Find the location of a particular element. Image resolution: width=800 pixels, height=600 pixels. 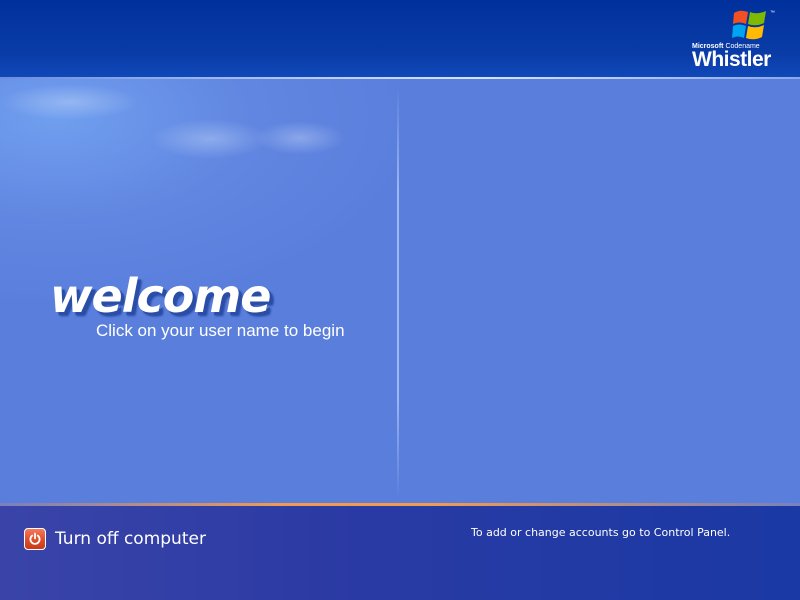

trademark-mark: ™ is located at coordinates (772, 13).